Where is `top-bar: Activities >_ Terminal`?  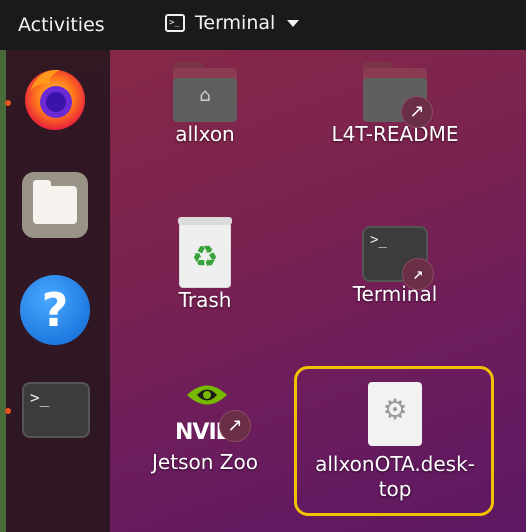
top-bar: Activities >_ Terminal is located at coordinates (263, 25).